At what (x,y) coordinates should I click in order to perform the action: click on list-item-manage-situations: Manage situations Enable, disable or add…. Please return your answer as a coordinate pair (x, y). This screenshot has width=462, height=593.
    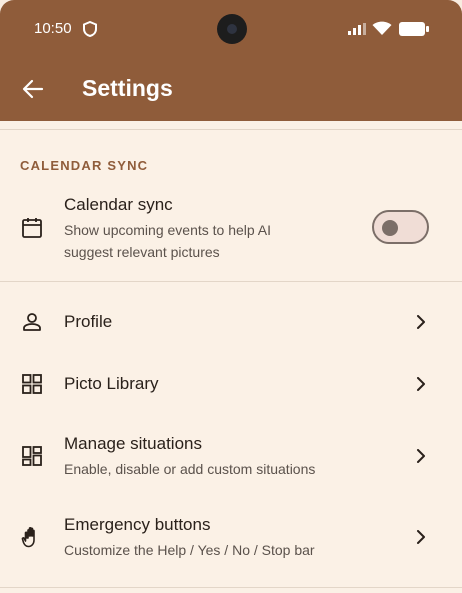
    Looking at the image, I should click on (231, 456).